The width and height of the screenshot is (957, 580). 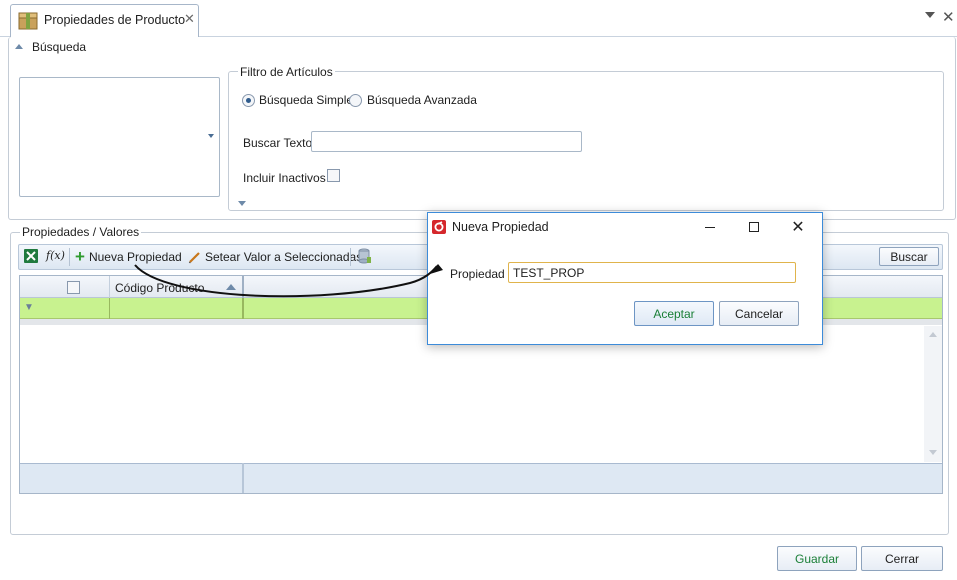 What do you see at coordinates (710, 227) in the screenshot?
I see `minimize-icon` at bounding box center [710, 227].